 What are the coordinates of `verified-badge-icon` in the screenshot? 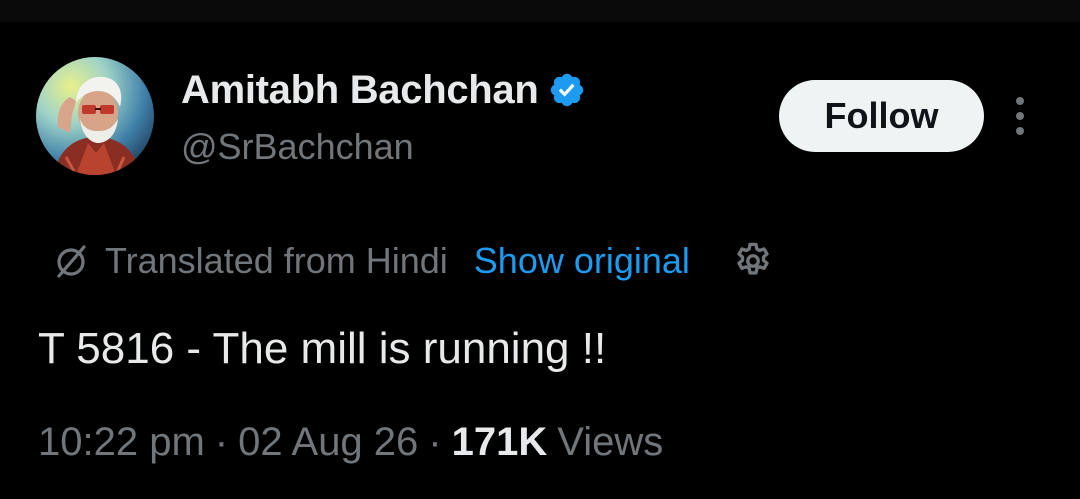 It's located at (567, 90).